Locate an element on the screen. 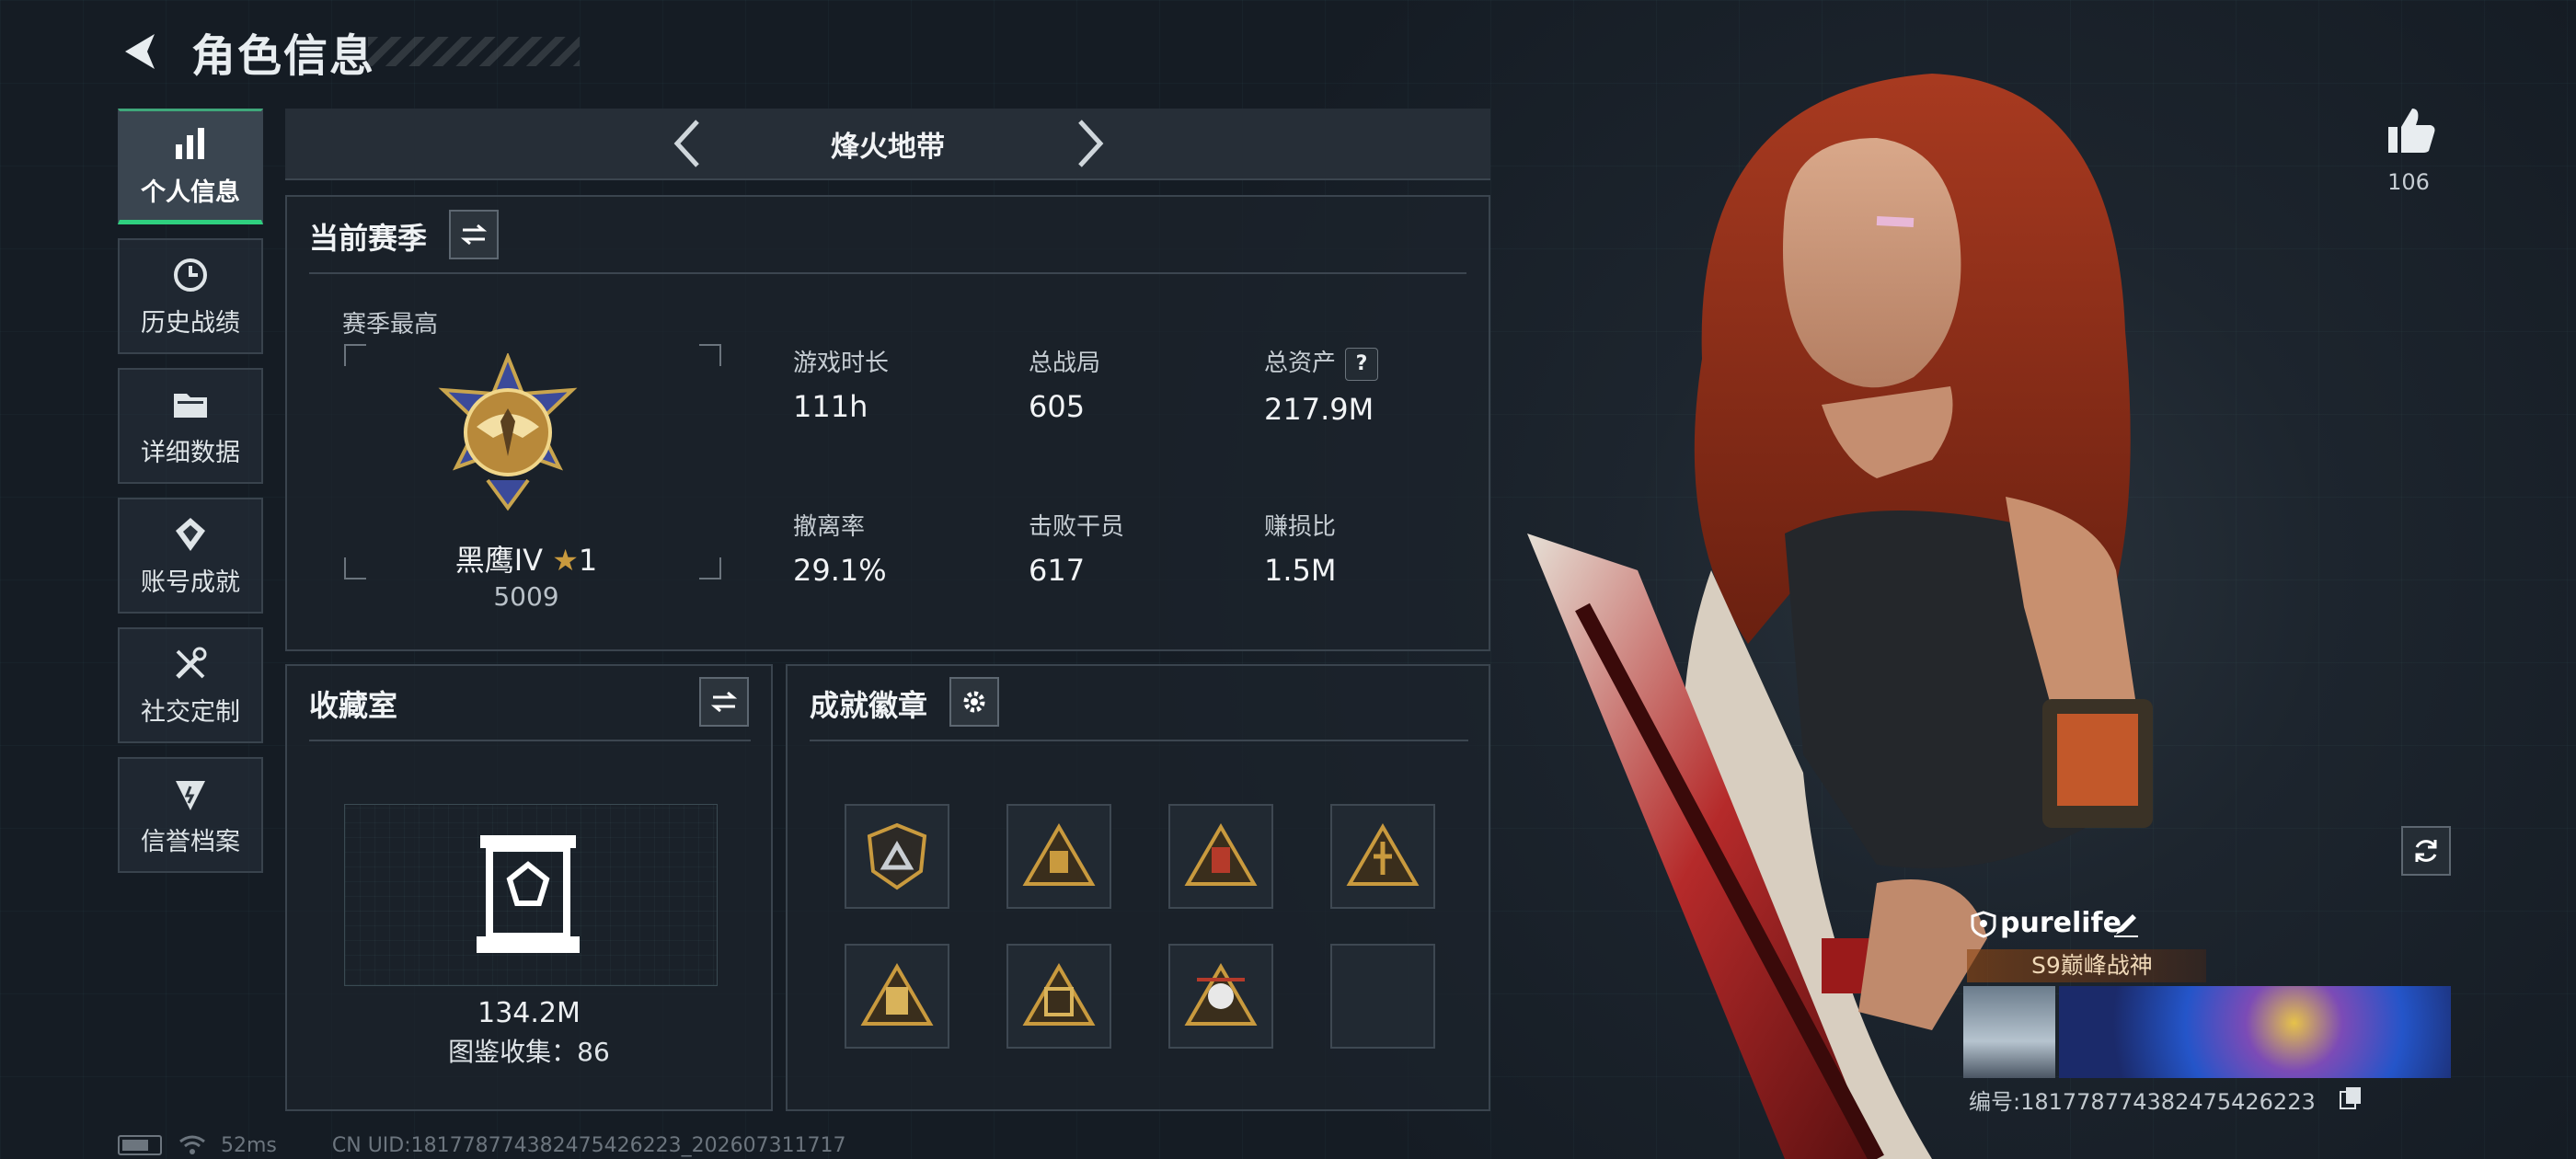 The image size is (2576, 1159). wifi-icon is located at coordinates (192, 1144).